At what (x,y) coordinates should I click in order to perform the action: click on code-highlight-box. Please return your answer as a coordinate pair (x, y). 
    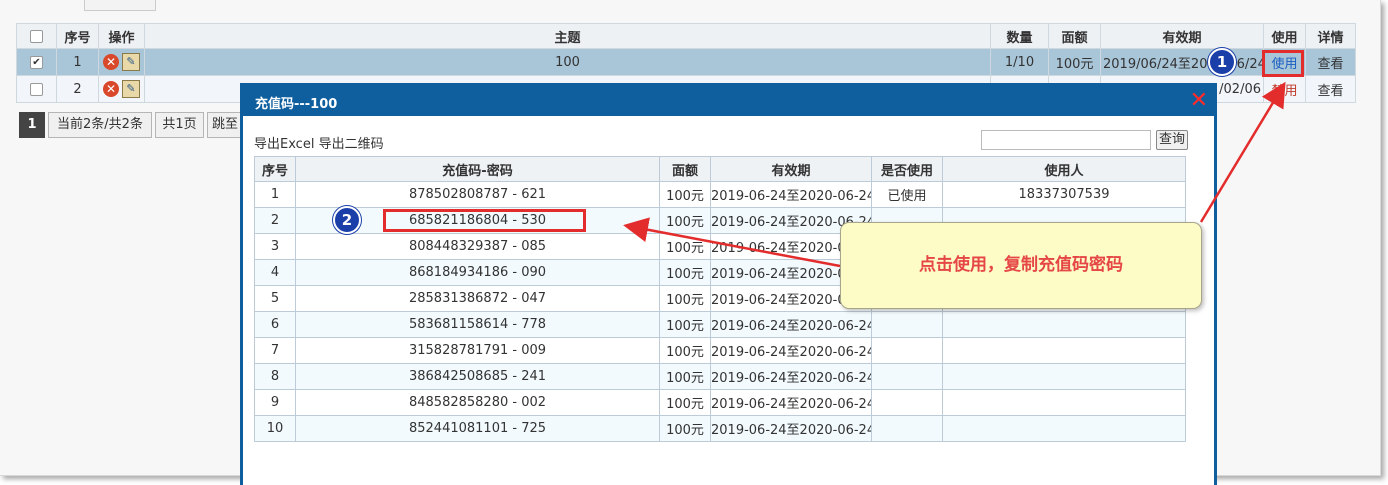
    Looking at the image, I should click on (484, 220).